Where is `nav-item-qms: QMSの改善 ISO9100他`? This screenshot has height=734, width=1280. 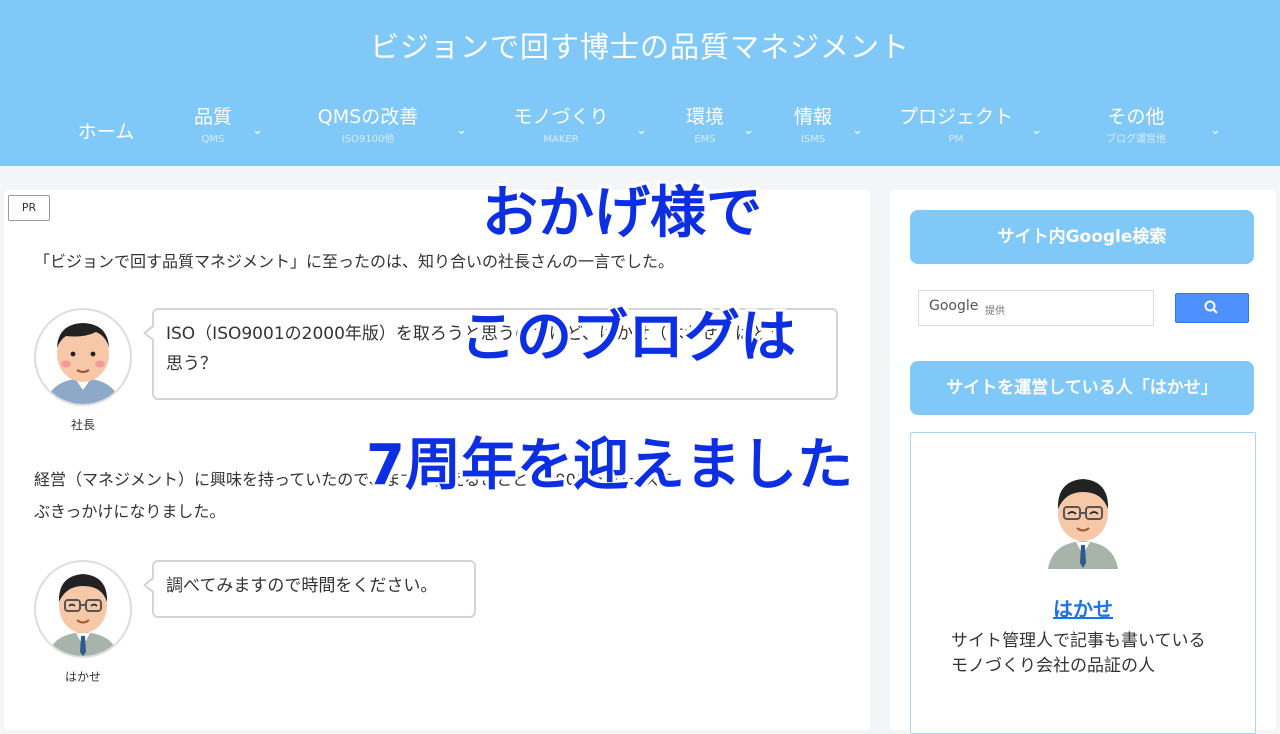 nav-item-qms: QMSの改善 ISO9100他 is located at coordinates (368, 132).